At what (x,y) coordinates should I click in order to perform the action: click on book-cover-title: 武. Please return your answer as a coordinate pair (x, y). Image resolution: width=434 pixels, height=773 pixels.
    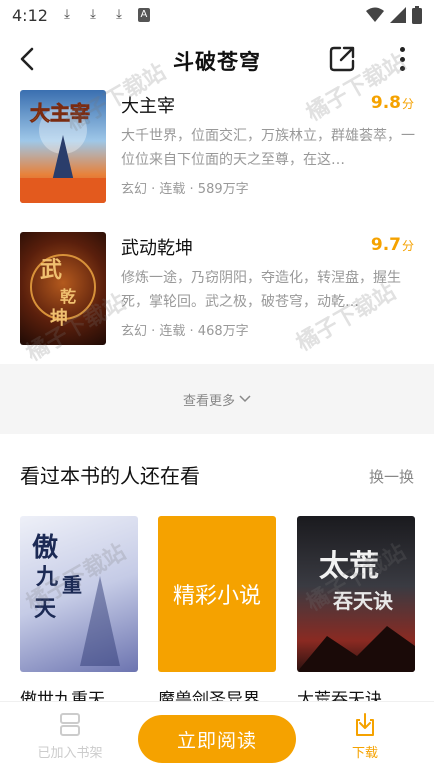
    Looking at the image, I should click on (51, 270).